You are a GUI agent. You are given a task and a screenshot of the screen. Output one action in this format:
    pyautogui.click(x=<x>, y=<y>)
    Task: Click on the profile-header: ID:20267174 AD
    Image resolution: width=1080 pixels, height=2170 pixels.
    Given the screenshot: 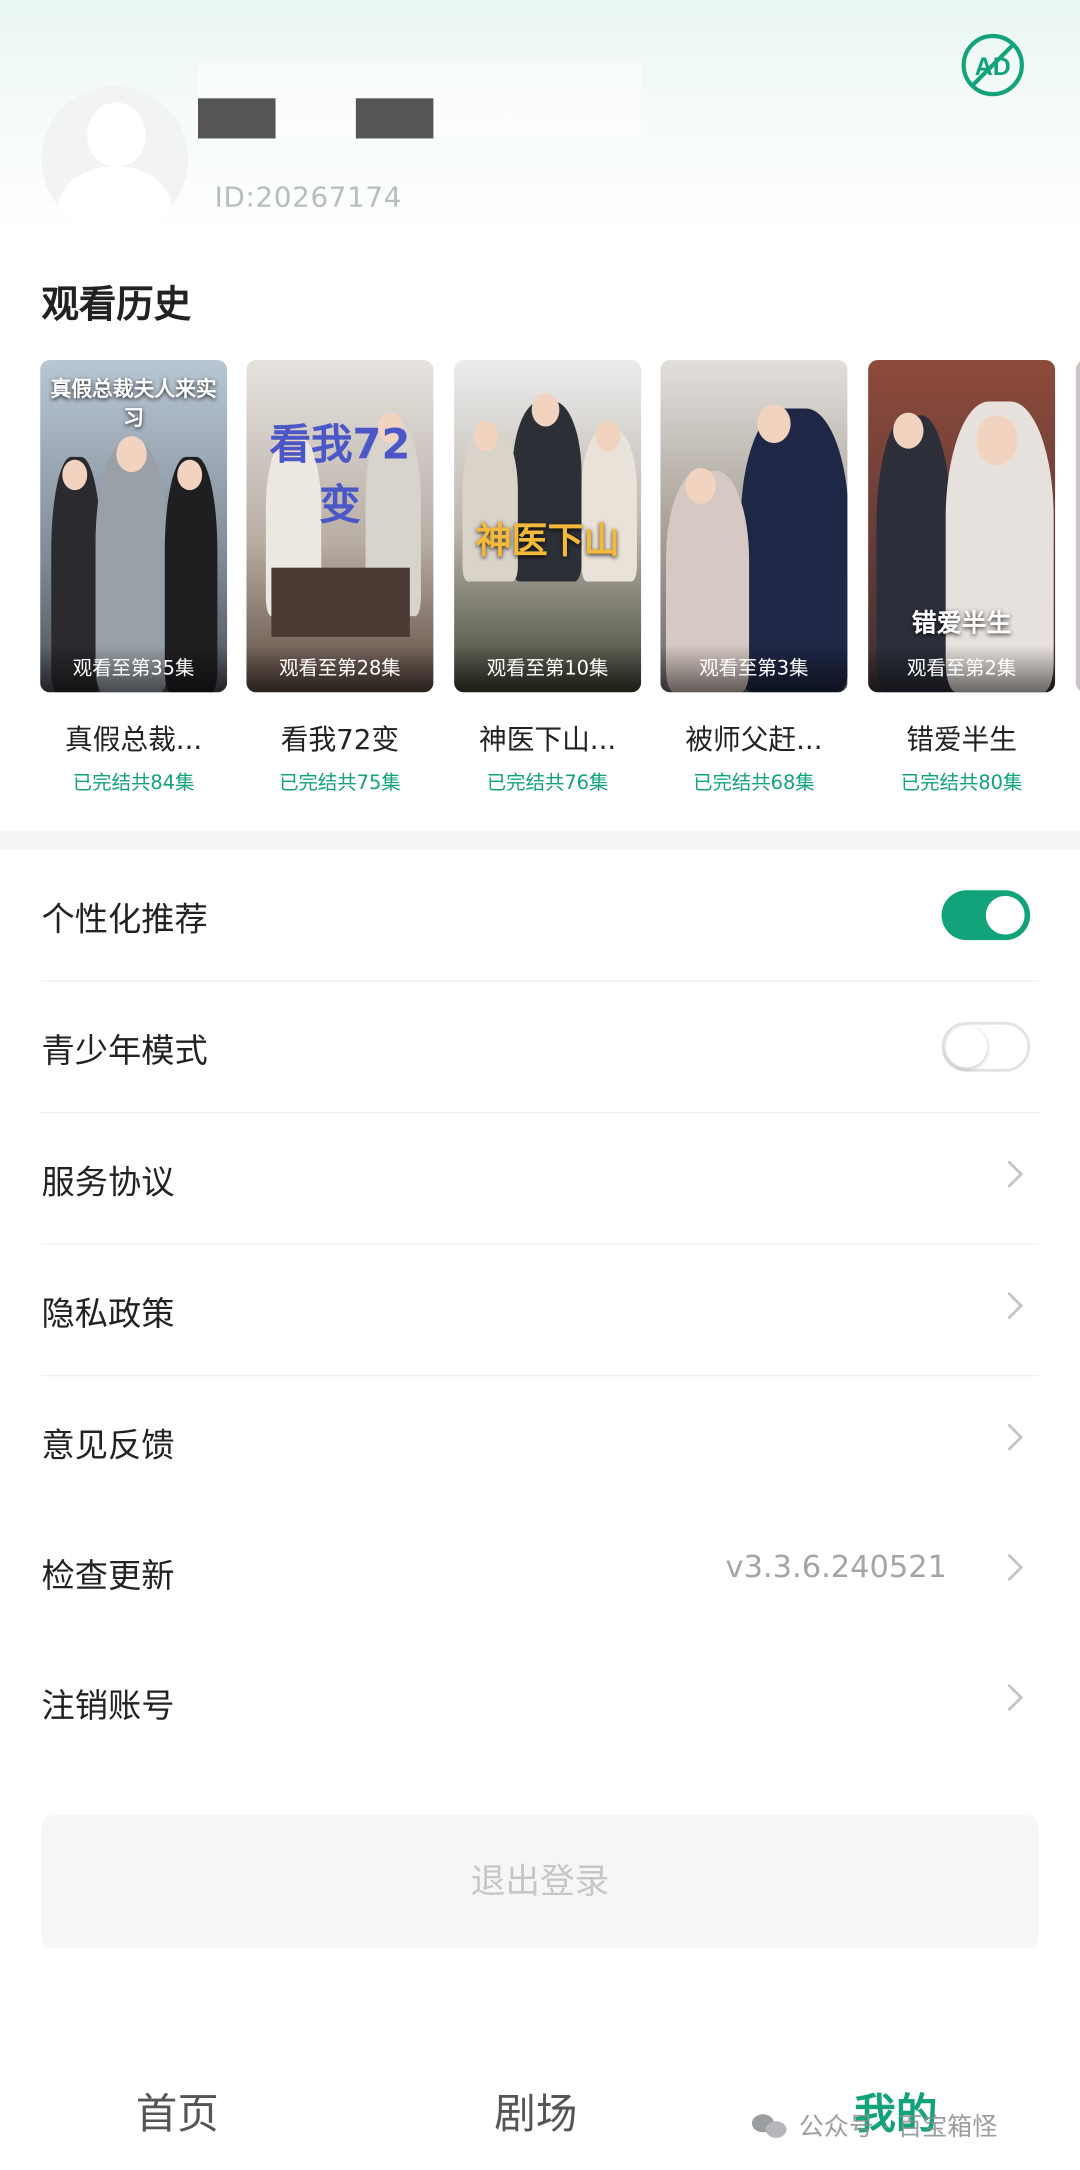 What is the action you would take?
    pyautogui.click(x=540, y=118)
    